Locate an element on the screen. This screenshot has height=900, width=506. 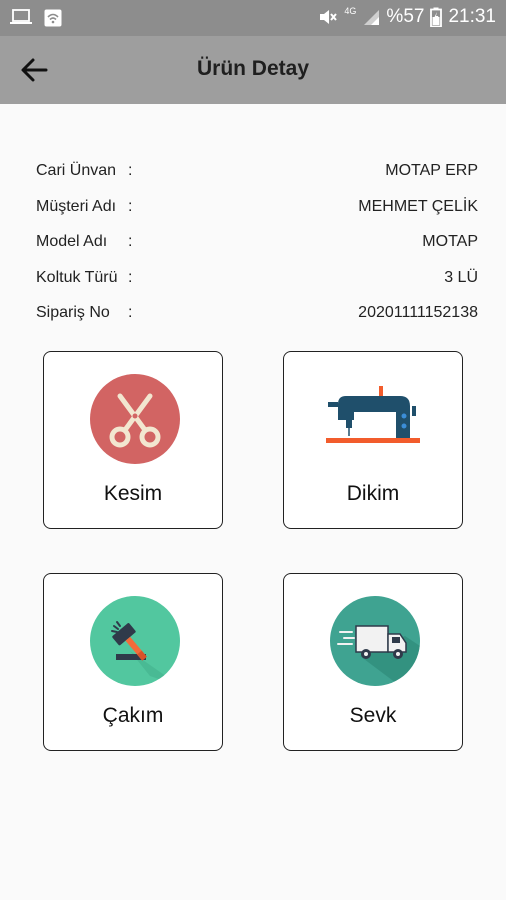
battery-percent: %57 is located at coordinates (405, 16).